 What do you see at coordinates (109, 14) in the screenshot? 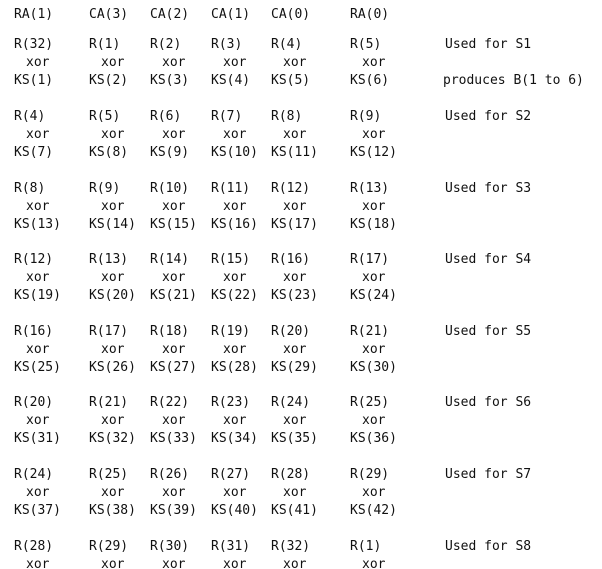
I see `header-label-2: CA(3)` at bounding box center [109, 14].